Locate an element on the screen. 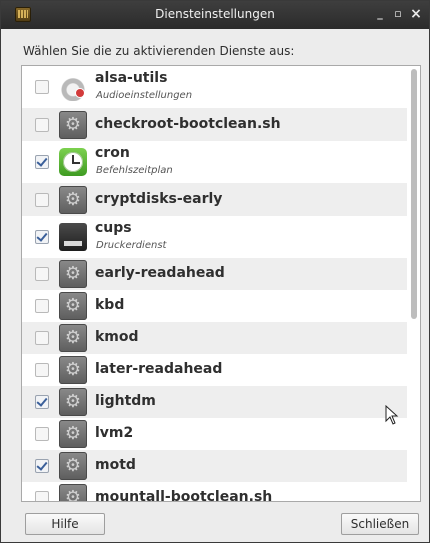 The width and height of the screenshot is (430, 543). audio-icon is located at coordinates (73, 87).